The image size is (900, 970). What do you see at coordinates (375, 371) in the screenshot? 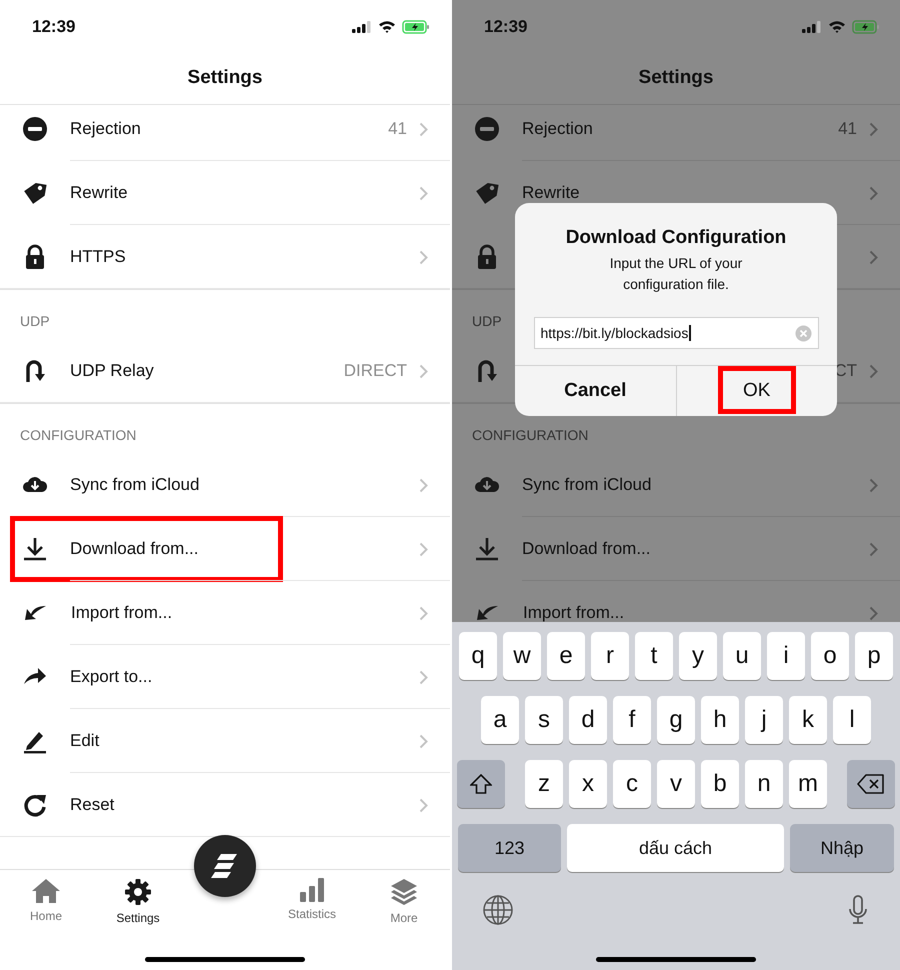
I see `row-value: DIRECT` at bounding box center [375, 371].